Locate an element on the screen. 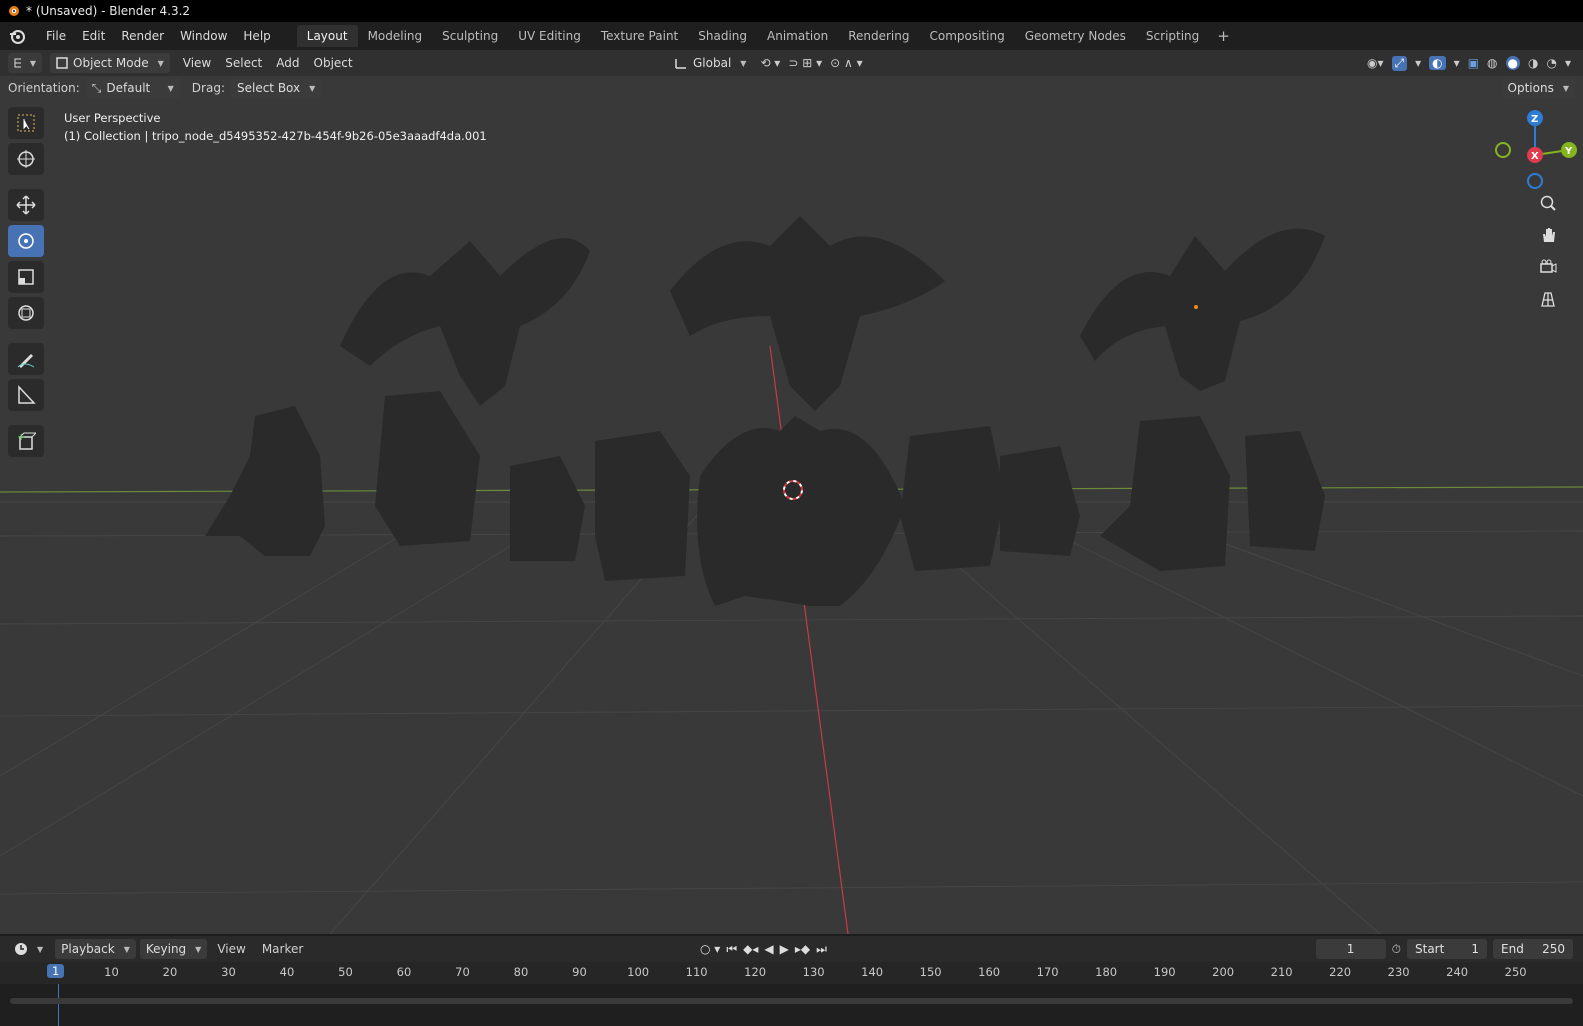  ruler-tick-label: 150 is located at coordinates (930, 972).